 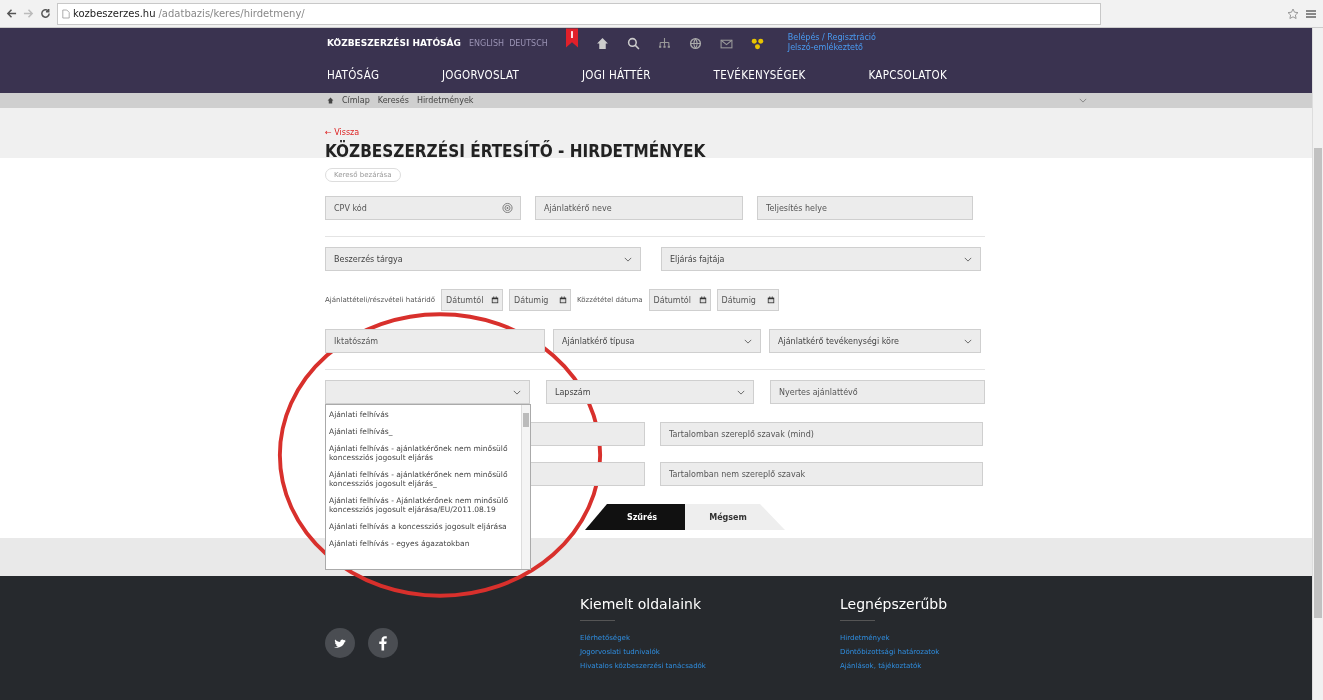 What do you see at coordinates (641, 604) in the screenshot?
I see `footer-heading: Kiemelt oldalaink` at bounding box center [641, 604].